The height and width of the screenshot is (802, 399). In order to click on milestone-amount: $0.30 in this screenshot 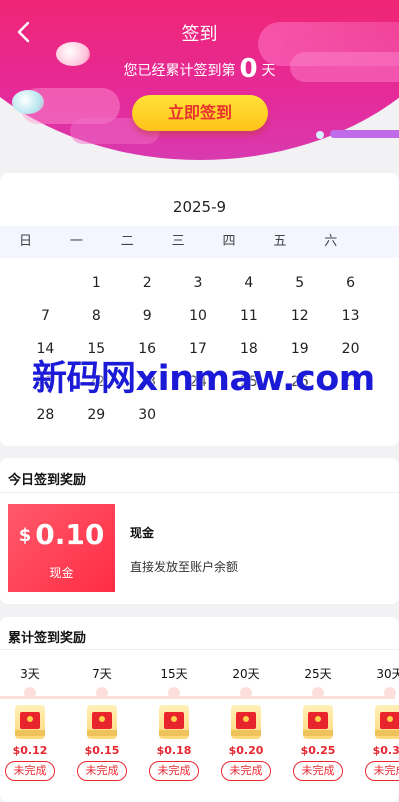, I will do `click(385, 750)`.